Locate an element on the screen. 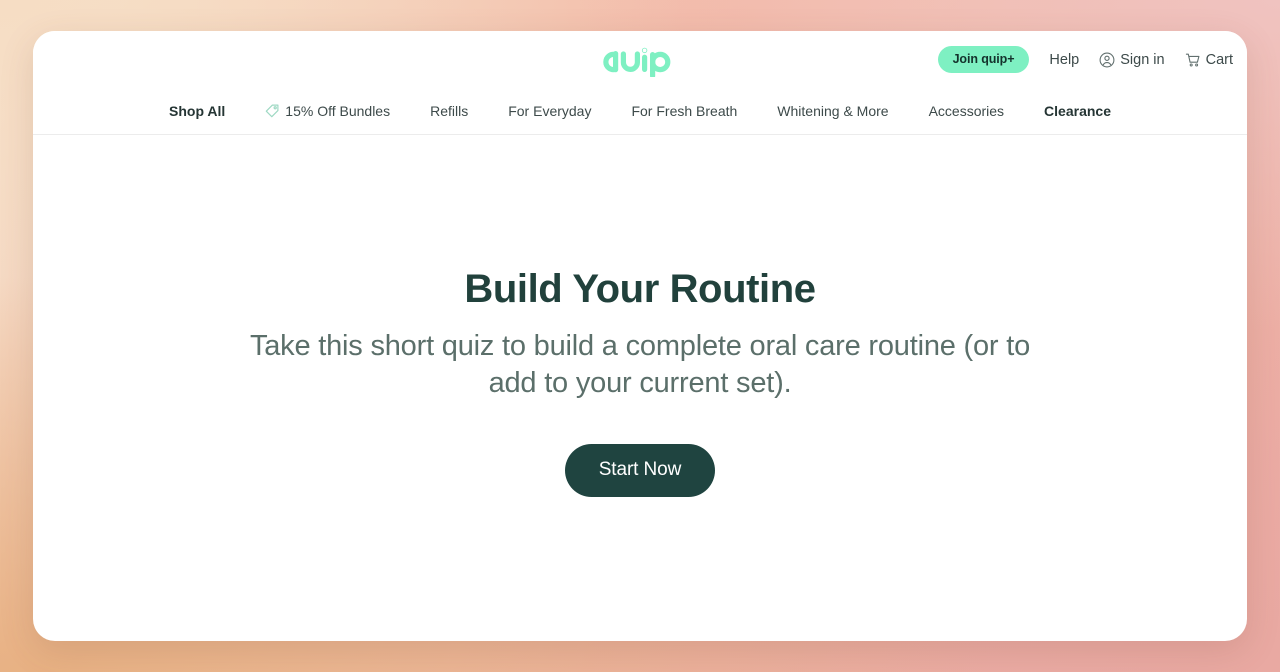 The height and width of the screenshot is (672, 1280). sign-in-link: Sign in is located at coordinates (1132, 59).